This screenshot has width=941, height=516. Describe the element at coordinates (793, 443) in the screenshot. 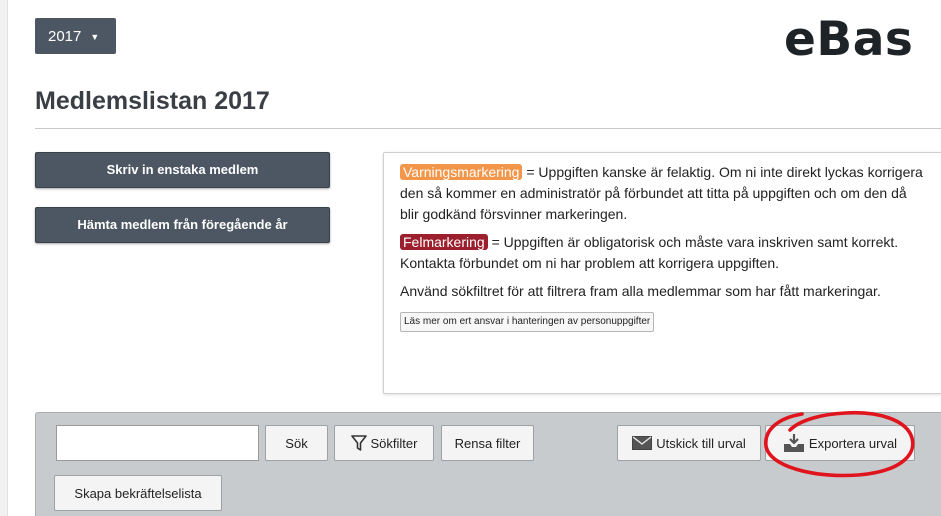

I see `tray-download-icon` at that location.